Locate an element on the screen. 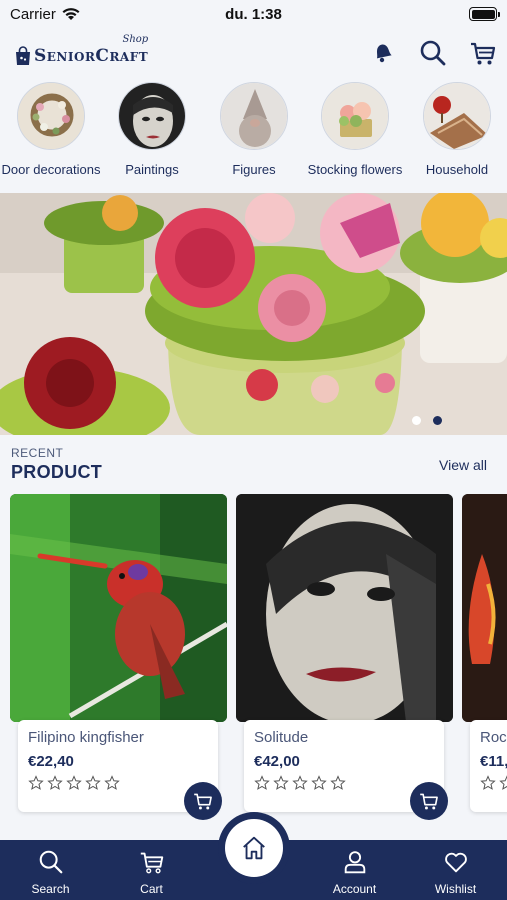 This screenshot has width=507, height=900. status-bar: Carrier du. 1:38 is located at coordinates (253, 15).